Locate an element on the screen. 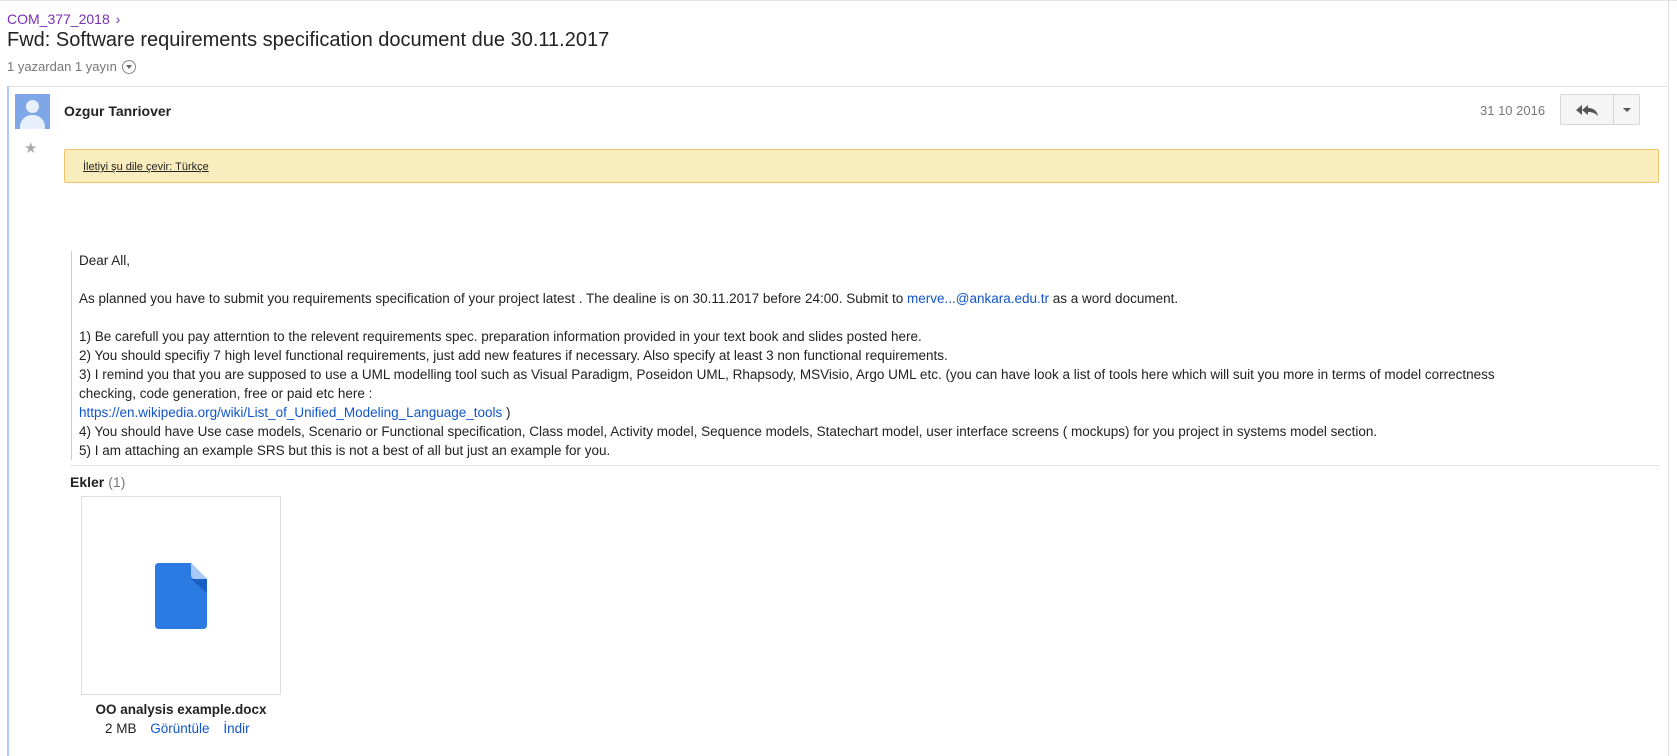 This screenshot has height=756, width=1677. breadcrumb-chevron-icon: › is located at coordinates (118, 19).